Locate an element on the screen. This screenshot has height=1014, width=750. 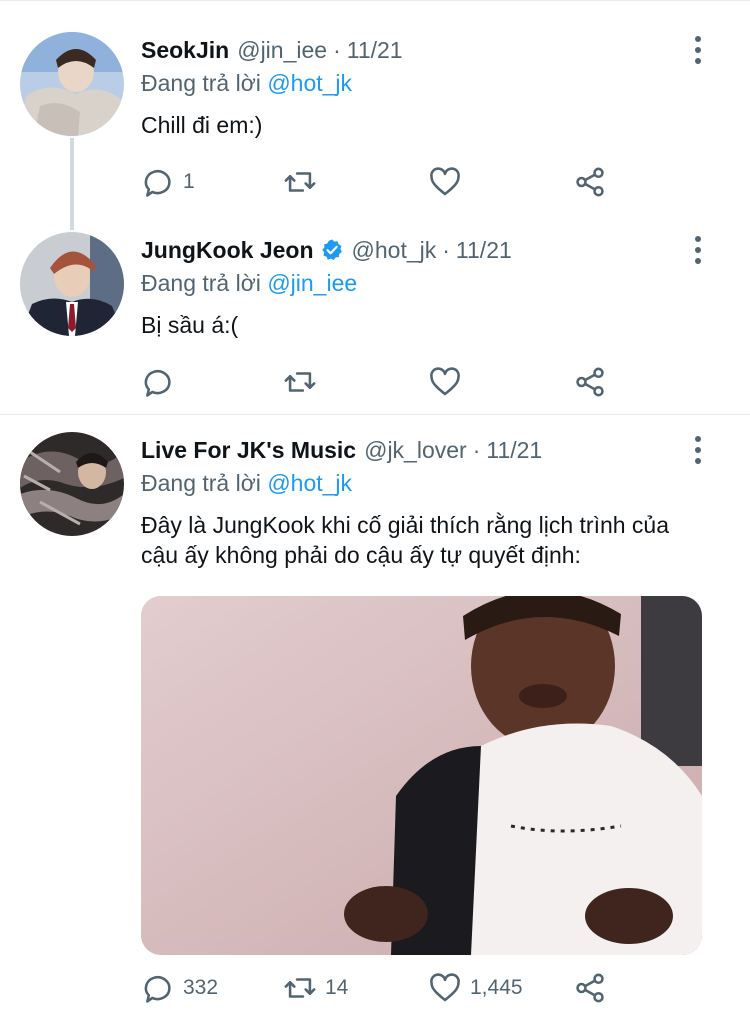
reply-count: 332 is located at coordinates (201, 987).